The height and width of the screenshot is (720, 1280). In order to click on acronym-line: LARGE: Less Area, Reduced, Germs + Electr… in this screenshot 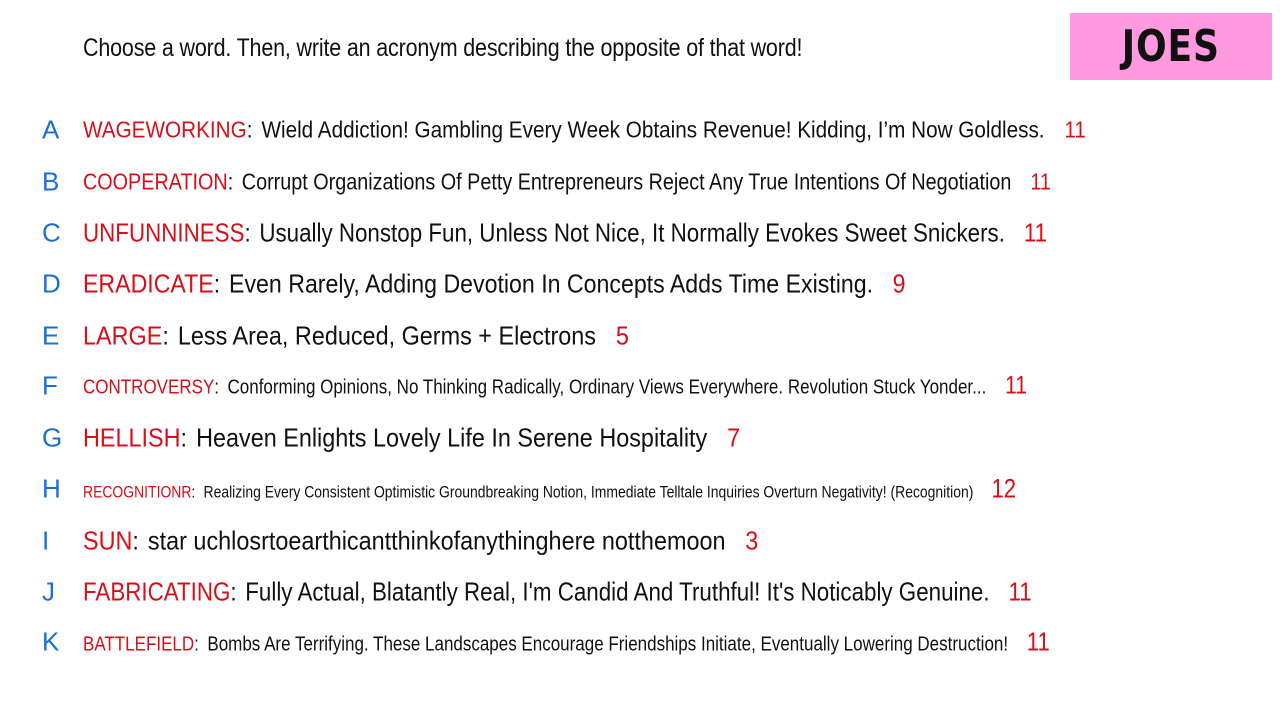, I will do `click(356, 336)`.